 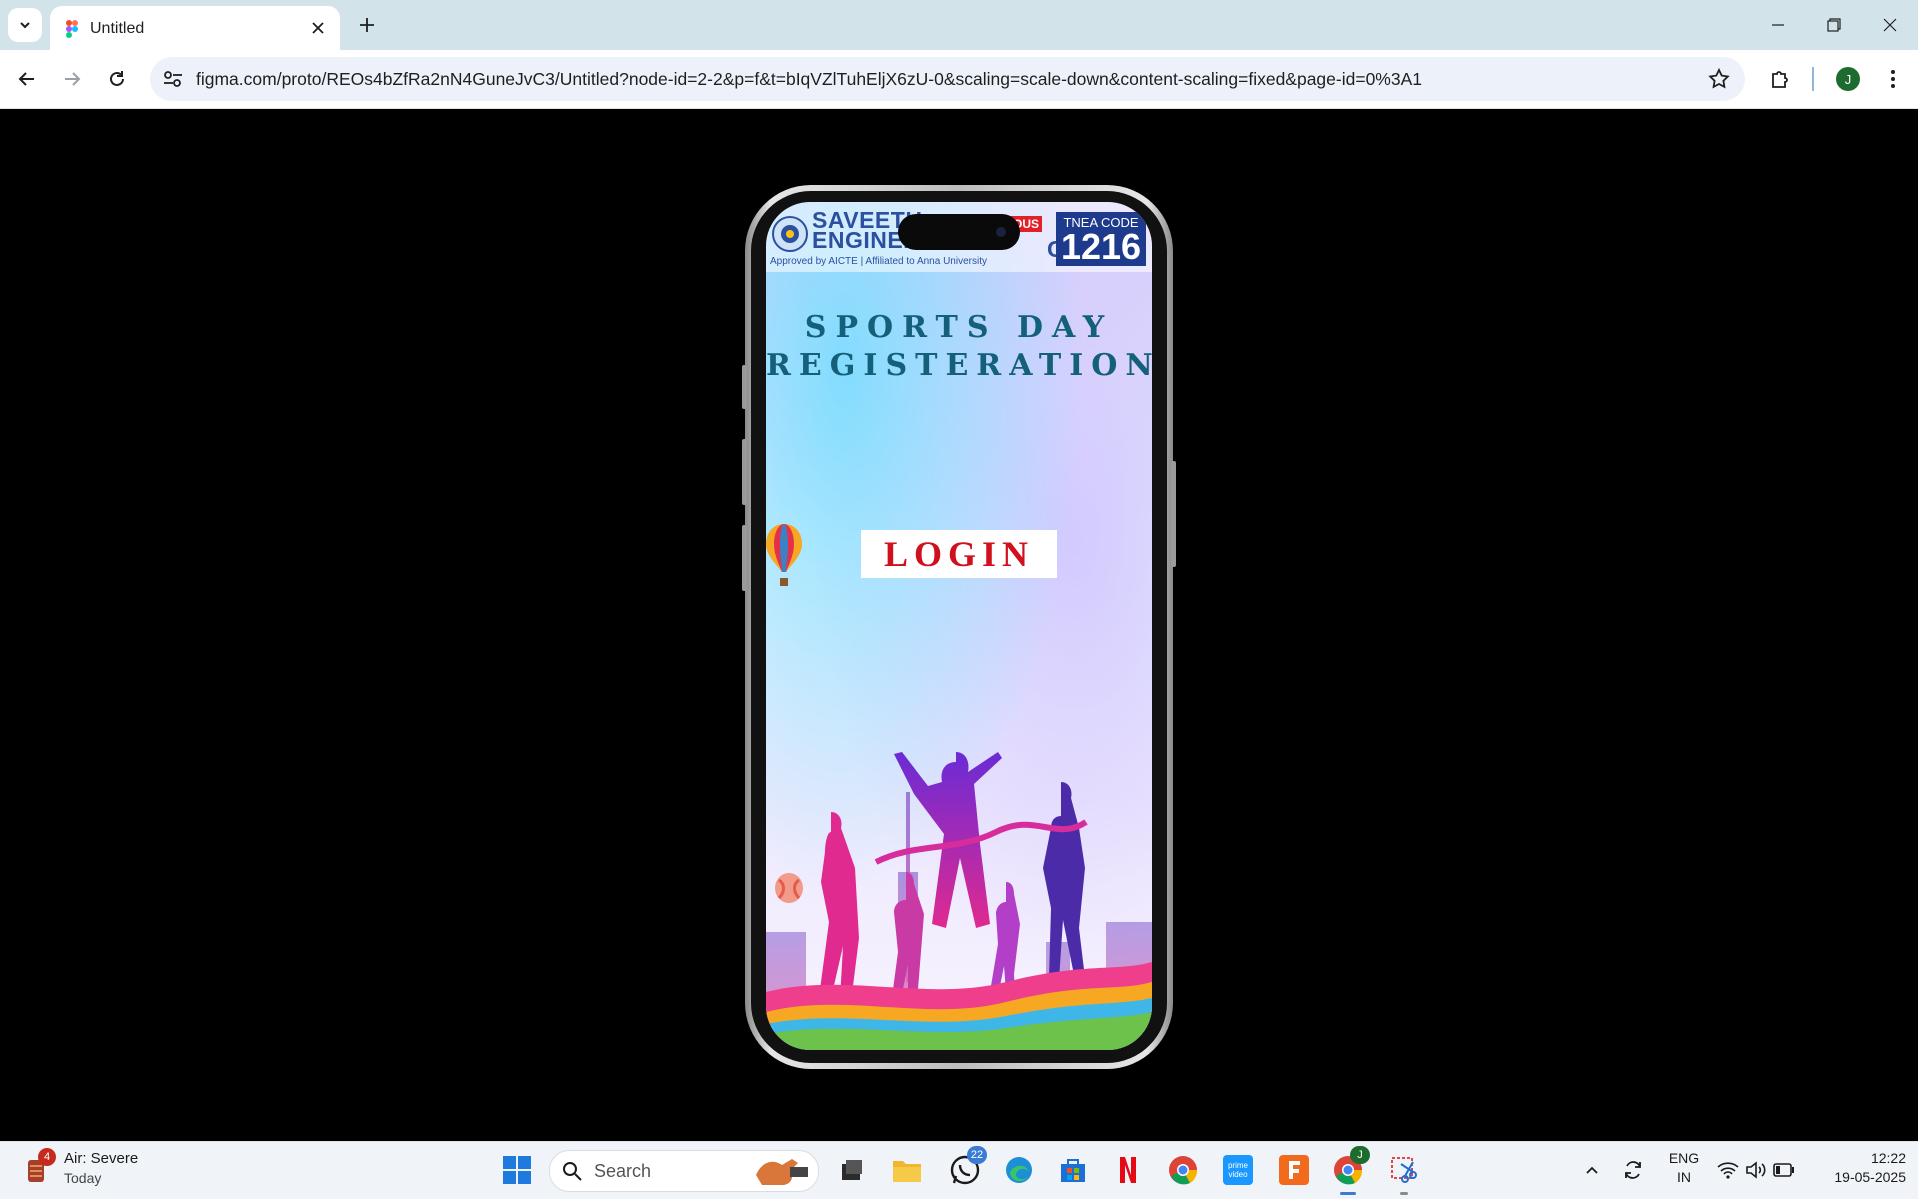 What do you see at coordinates (744, 558) in the screenshot?
I see `phone-volume-down` at bounding box center [744, 558].